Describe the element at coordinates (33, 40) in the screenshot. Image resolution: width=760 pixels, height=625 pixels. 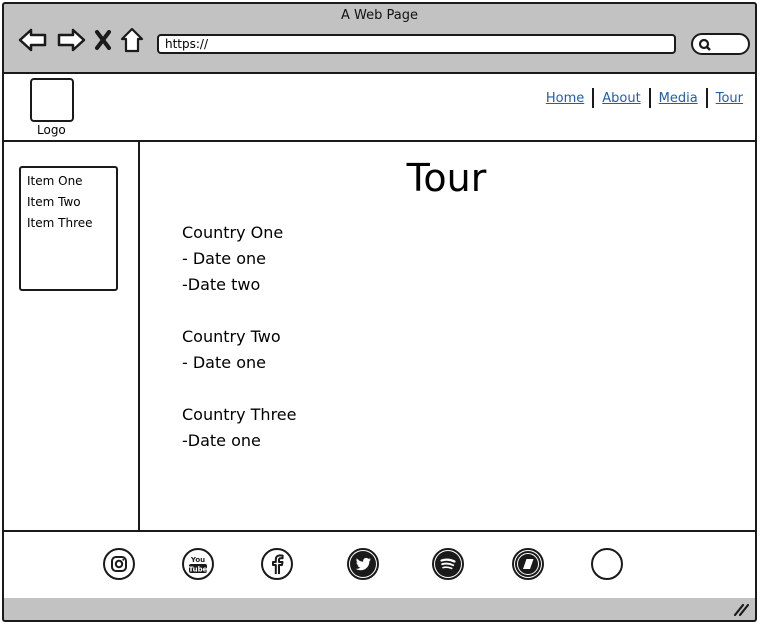
I see `back-arrow-icon` at that location.